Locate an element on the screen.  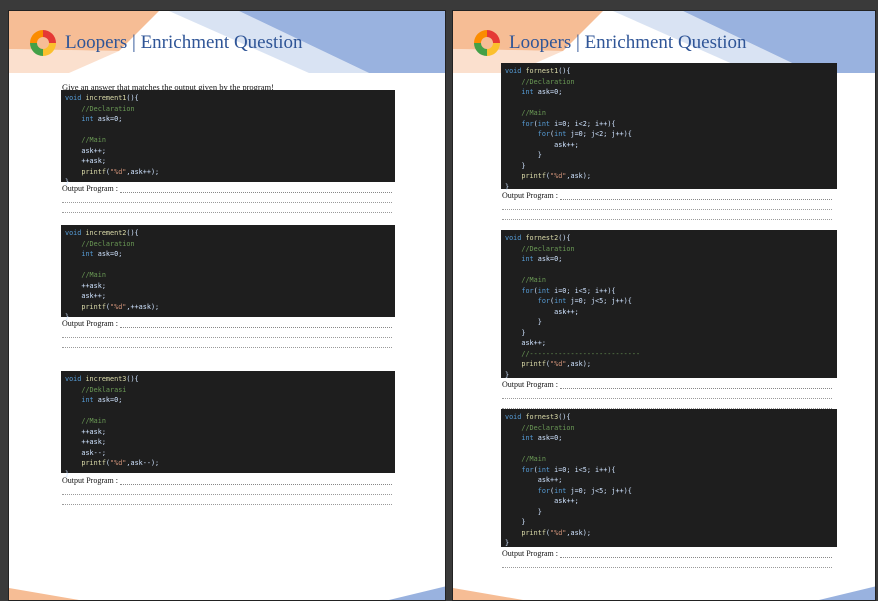
code-token: j=0; j<2; j++){ is located at coordinates (601, 134).